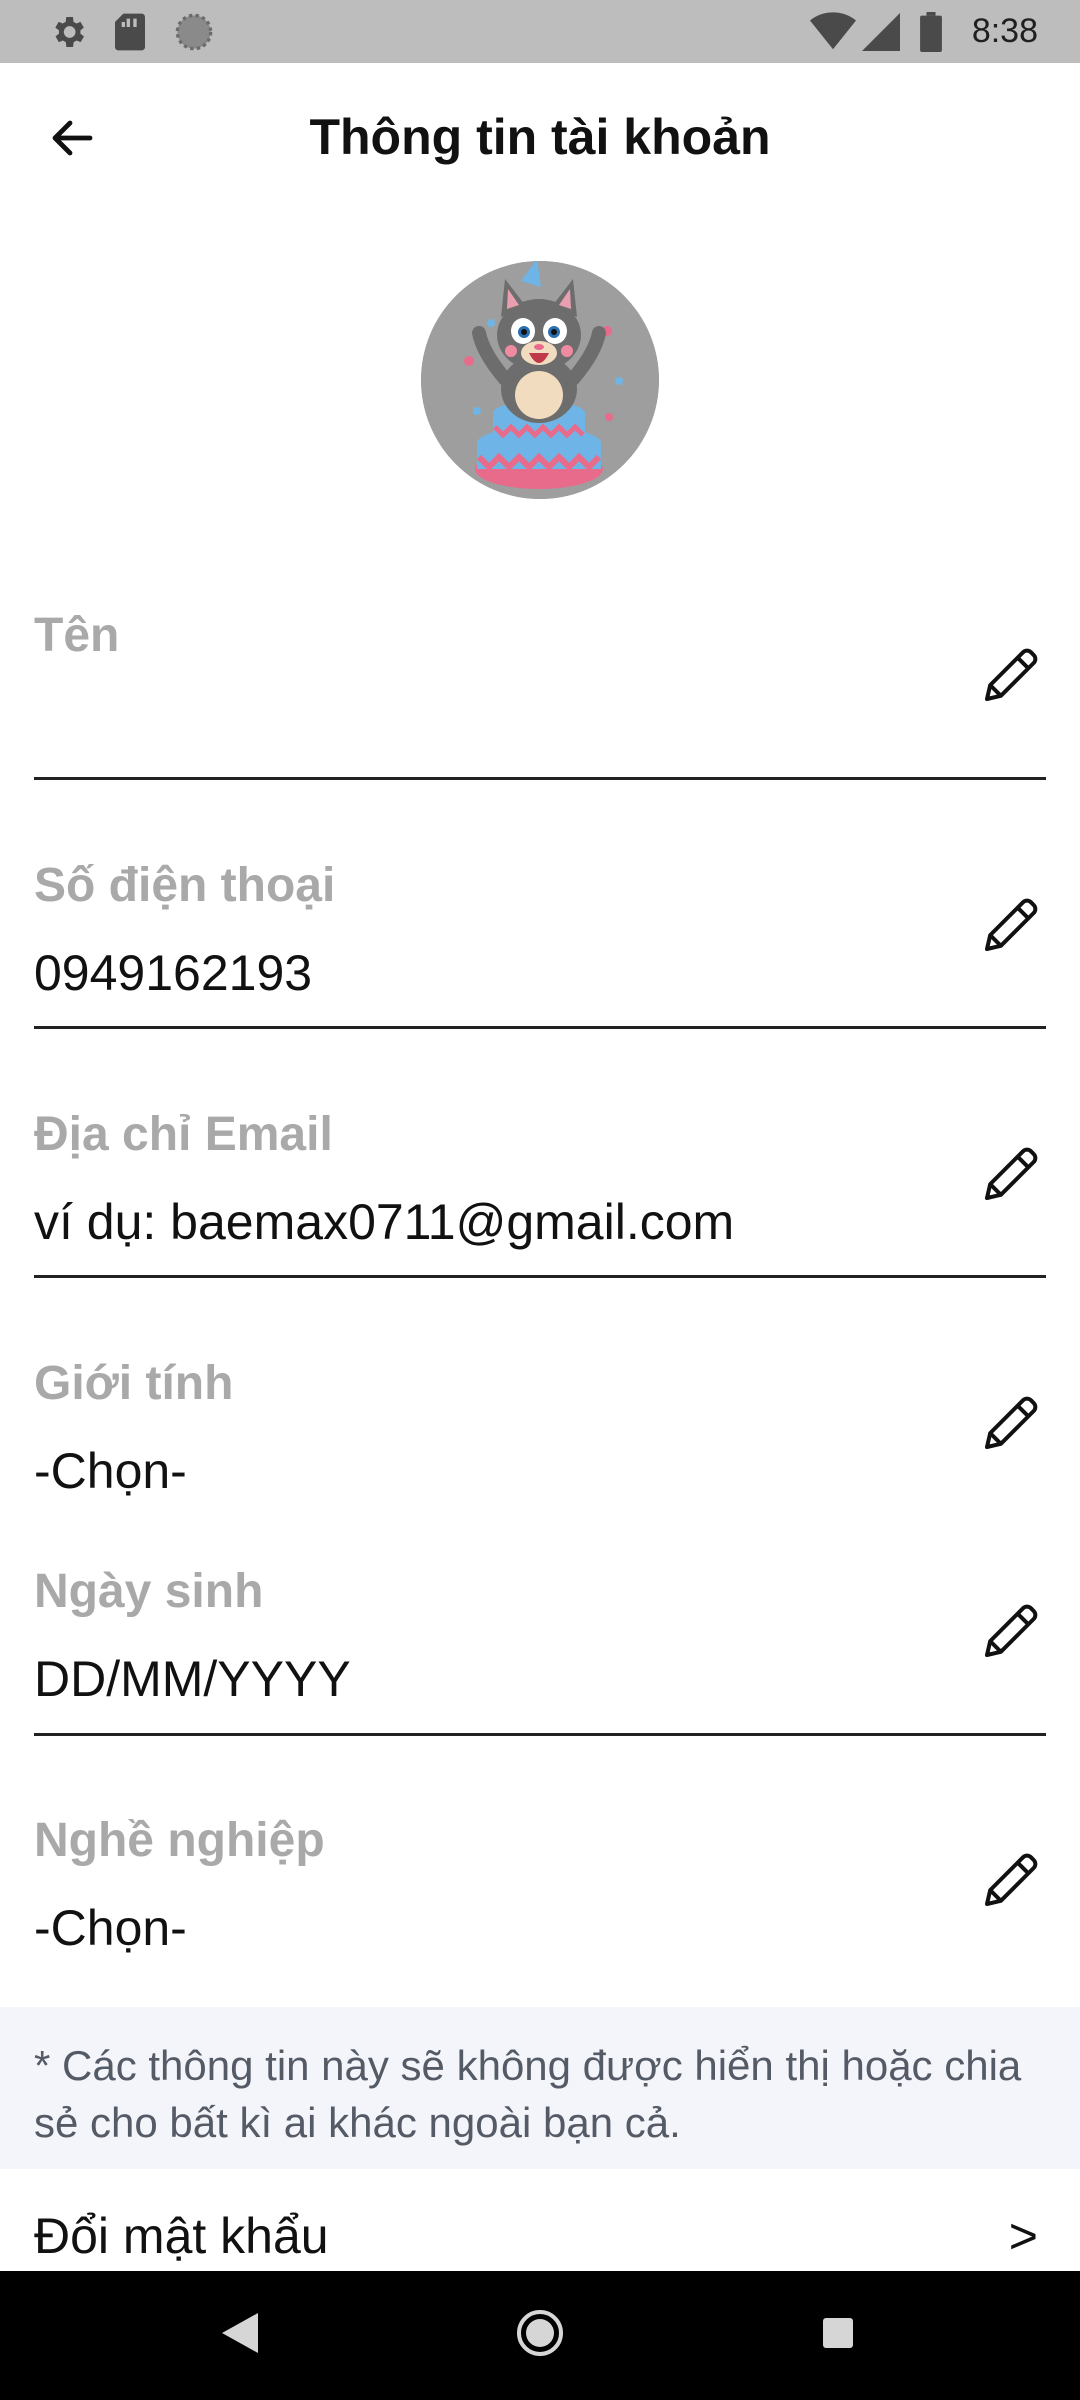 The width and height of the screenshot is (1080, 2400). What do you see at coordinates (540, 1027) in the screenshot?
I see `phone-underline` at bounding box center [540, 1027].